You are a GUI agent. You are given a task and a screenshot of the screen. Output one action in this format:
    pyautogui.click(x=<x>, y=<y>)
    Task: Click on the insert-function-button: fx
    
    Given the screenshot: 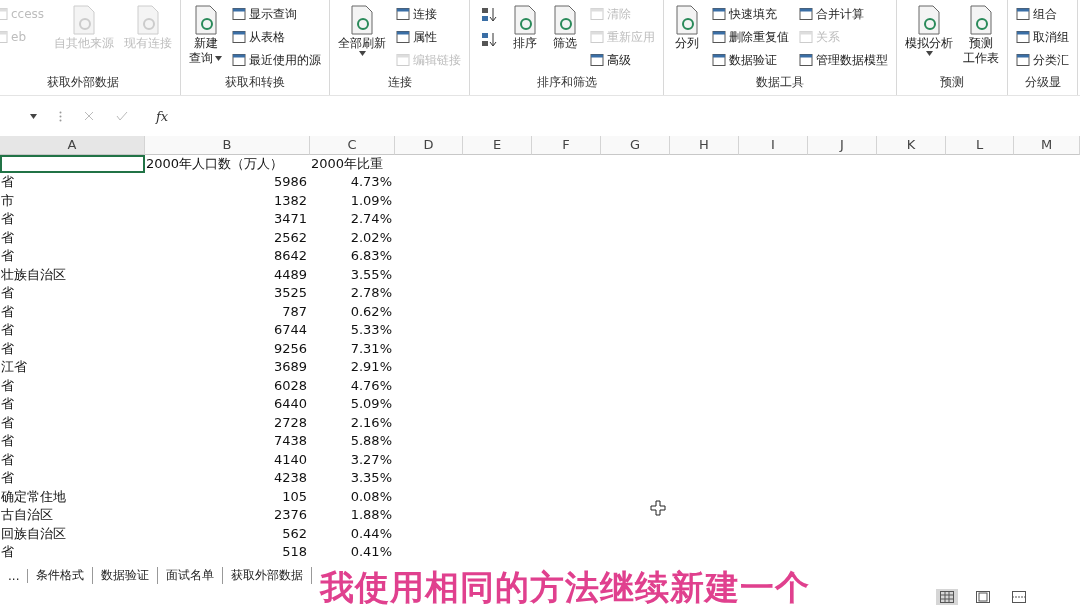 What is the action you would take?
    pyautogui.click(x=162, y=116)
    